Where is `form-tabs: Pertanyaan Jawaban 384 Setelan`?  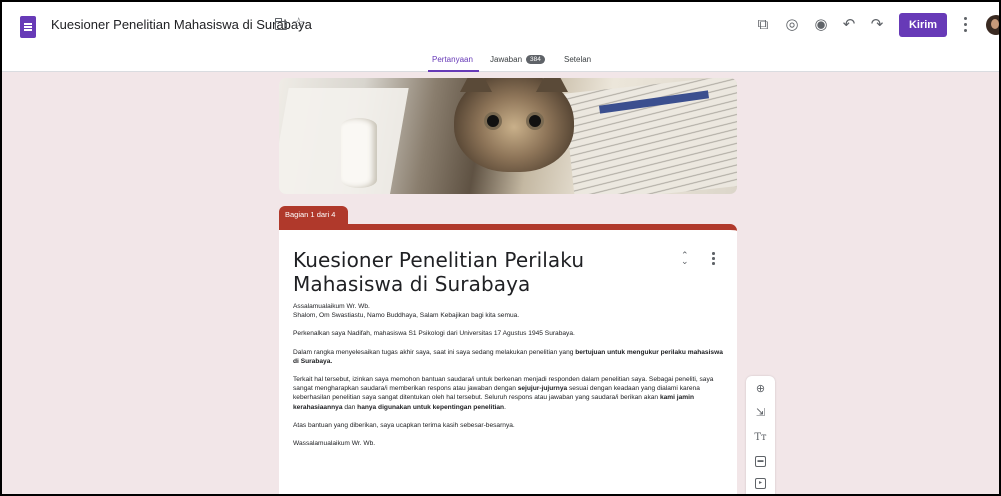 form-tabs: Pertanyaan Jawaban 384 Setelan is located at coordinates (500, 62).